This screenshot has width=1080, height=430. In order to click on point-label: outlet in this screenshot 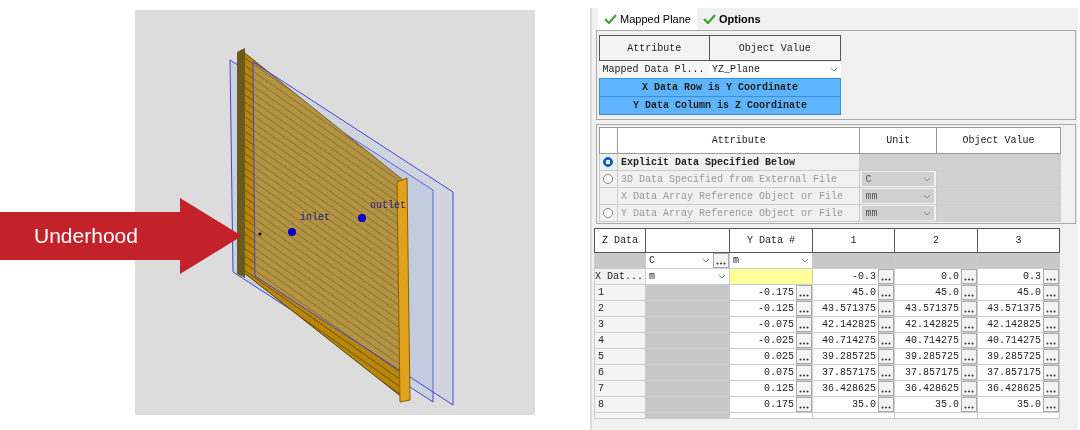, I will do `click(388, 205)`.